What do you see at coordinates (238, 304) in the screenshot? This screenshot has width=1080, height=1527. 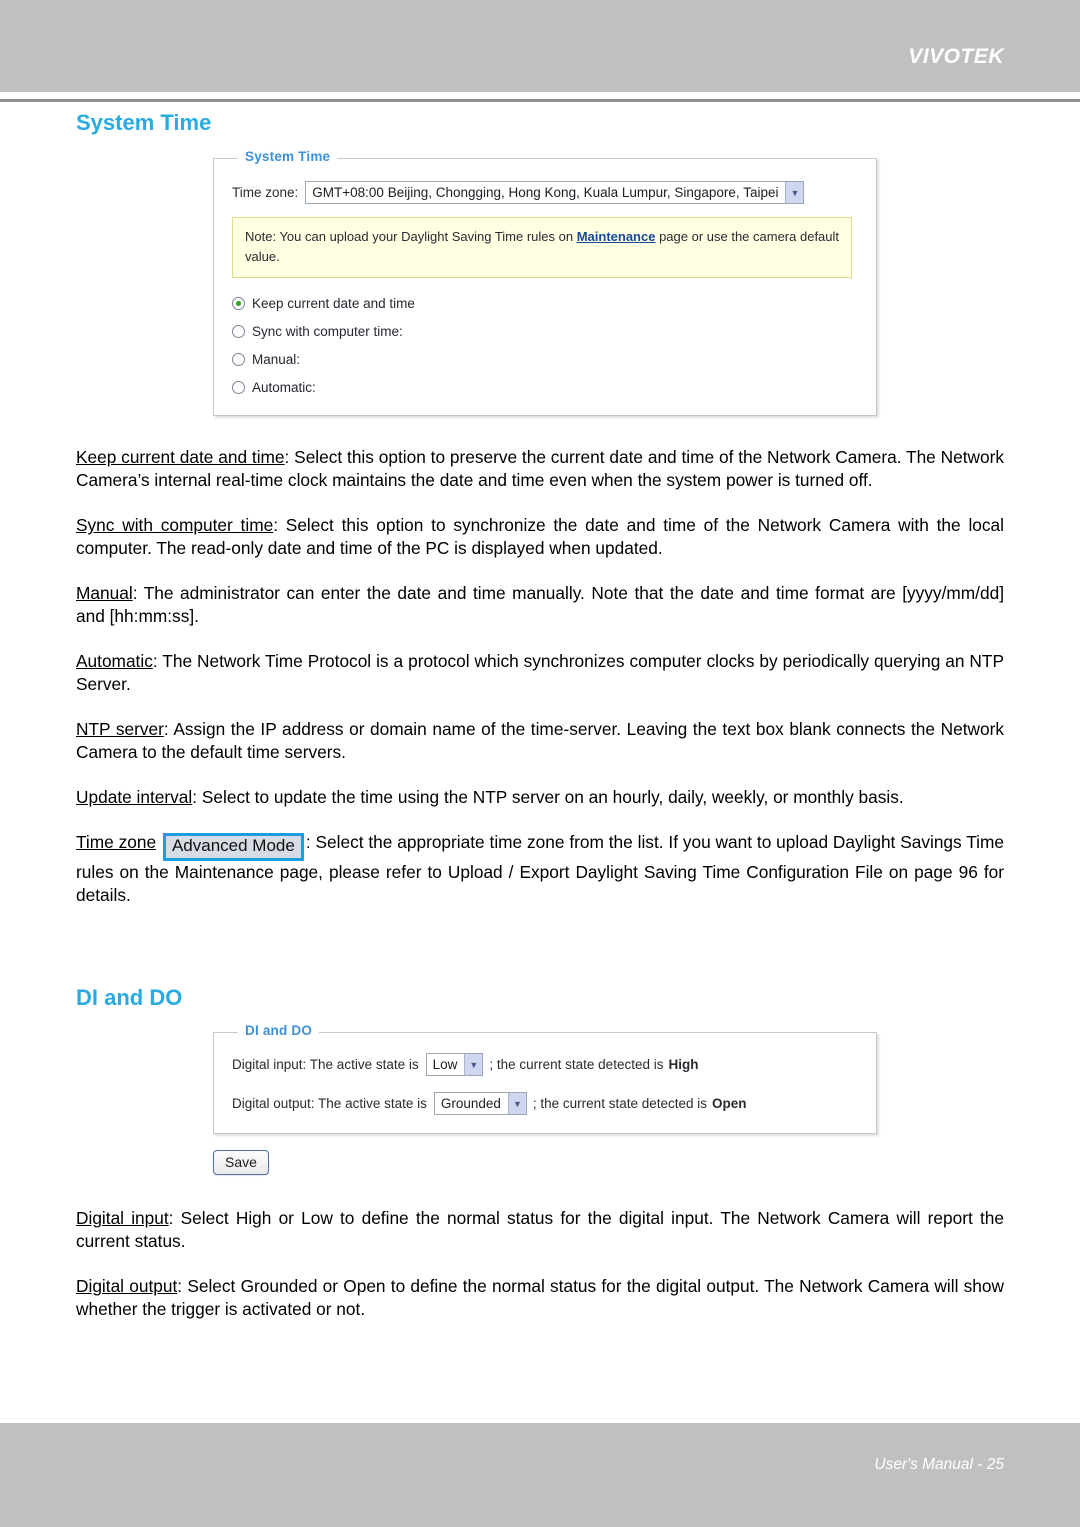 I see `radio-icon-selected` at bounding box center [238, 304].